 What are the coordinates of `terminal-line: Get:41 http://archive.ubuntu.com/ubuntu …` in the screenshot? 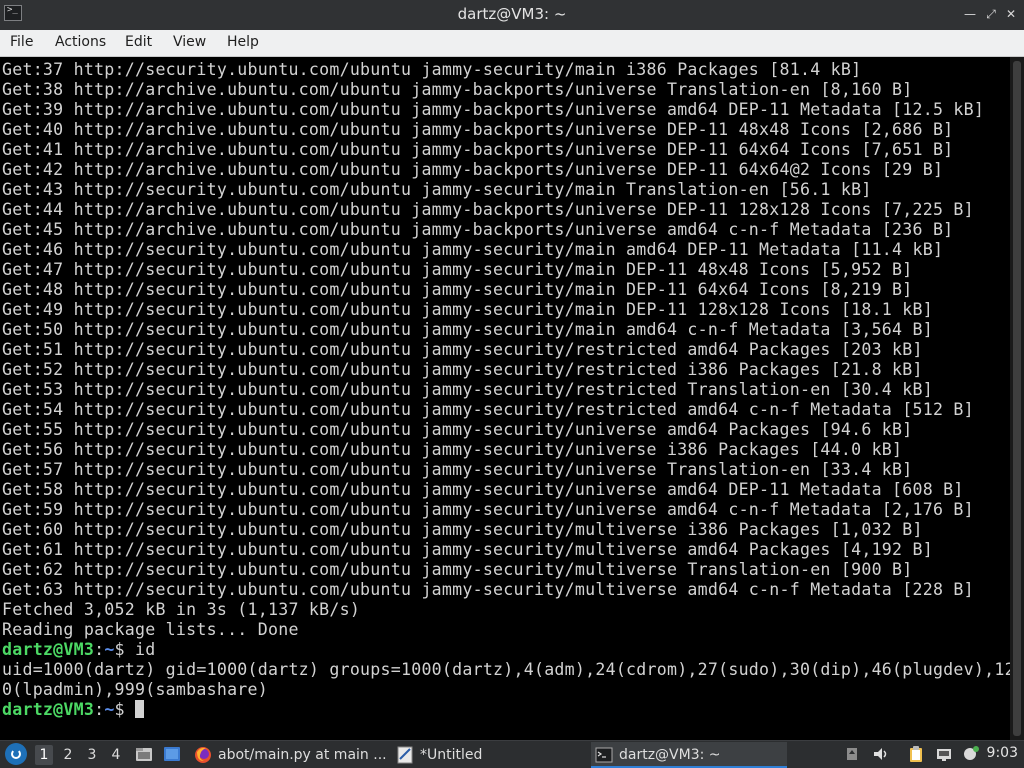 It's located at (478, 149).